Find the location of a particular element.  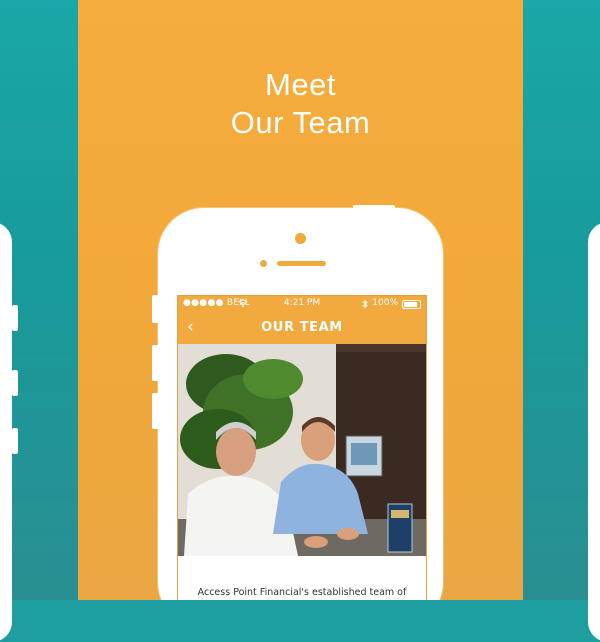

panel-title: Meet Our Team is located at coordinates (300, 104).